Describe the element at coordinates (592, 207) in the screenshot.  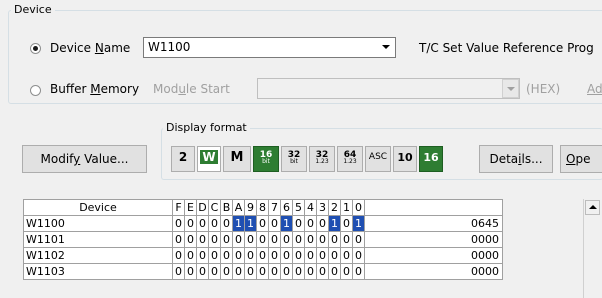
I see `scroll-up-icon` at that location.